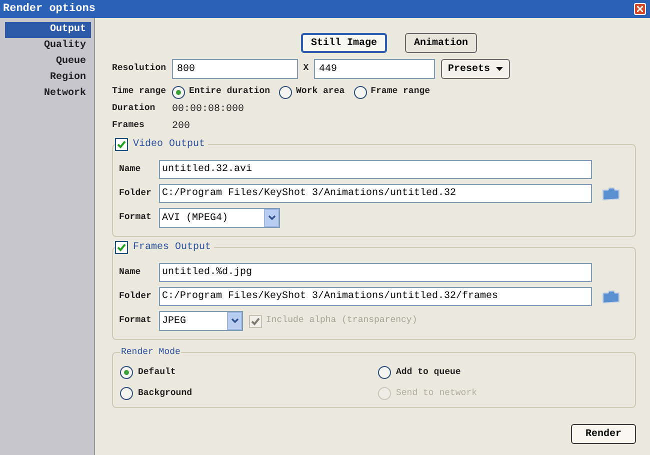 This screenshot has height=455, width=650. Describe the element at coordinates (320, 91) in the screenshot. I see `radio-label: Work area` at that location.